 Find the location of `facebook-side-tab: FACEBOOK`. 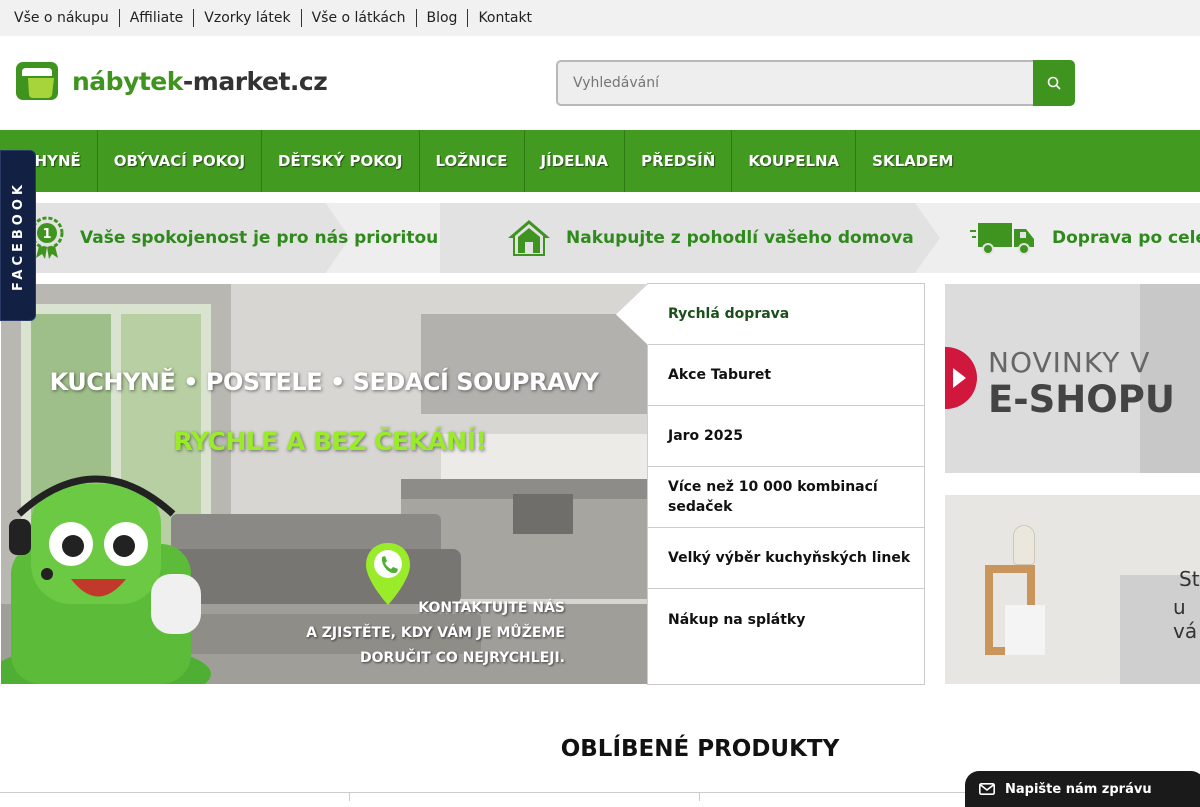

facebook-side-tab: FACEBOOK is located at coordinates (18, 235).